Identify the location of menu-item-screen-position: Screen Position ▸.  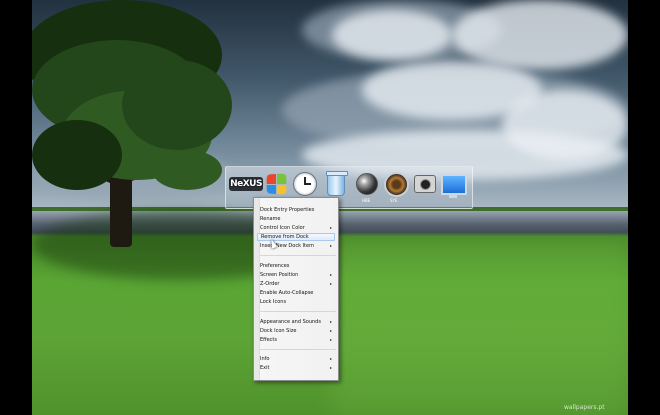
(296, 275).